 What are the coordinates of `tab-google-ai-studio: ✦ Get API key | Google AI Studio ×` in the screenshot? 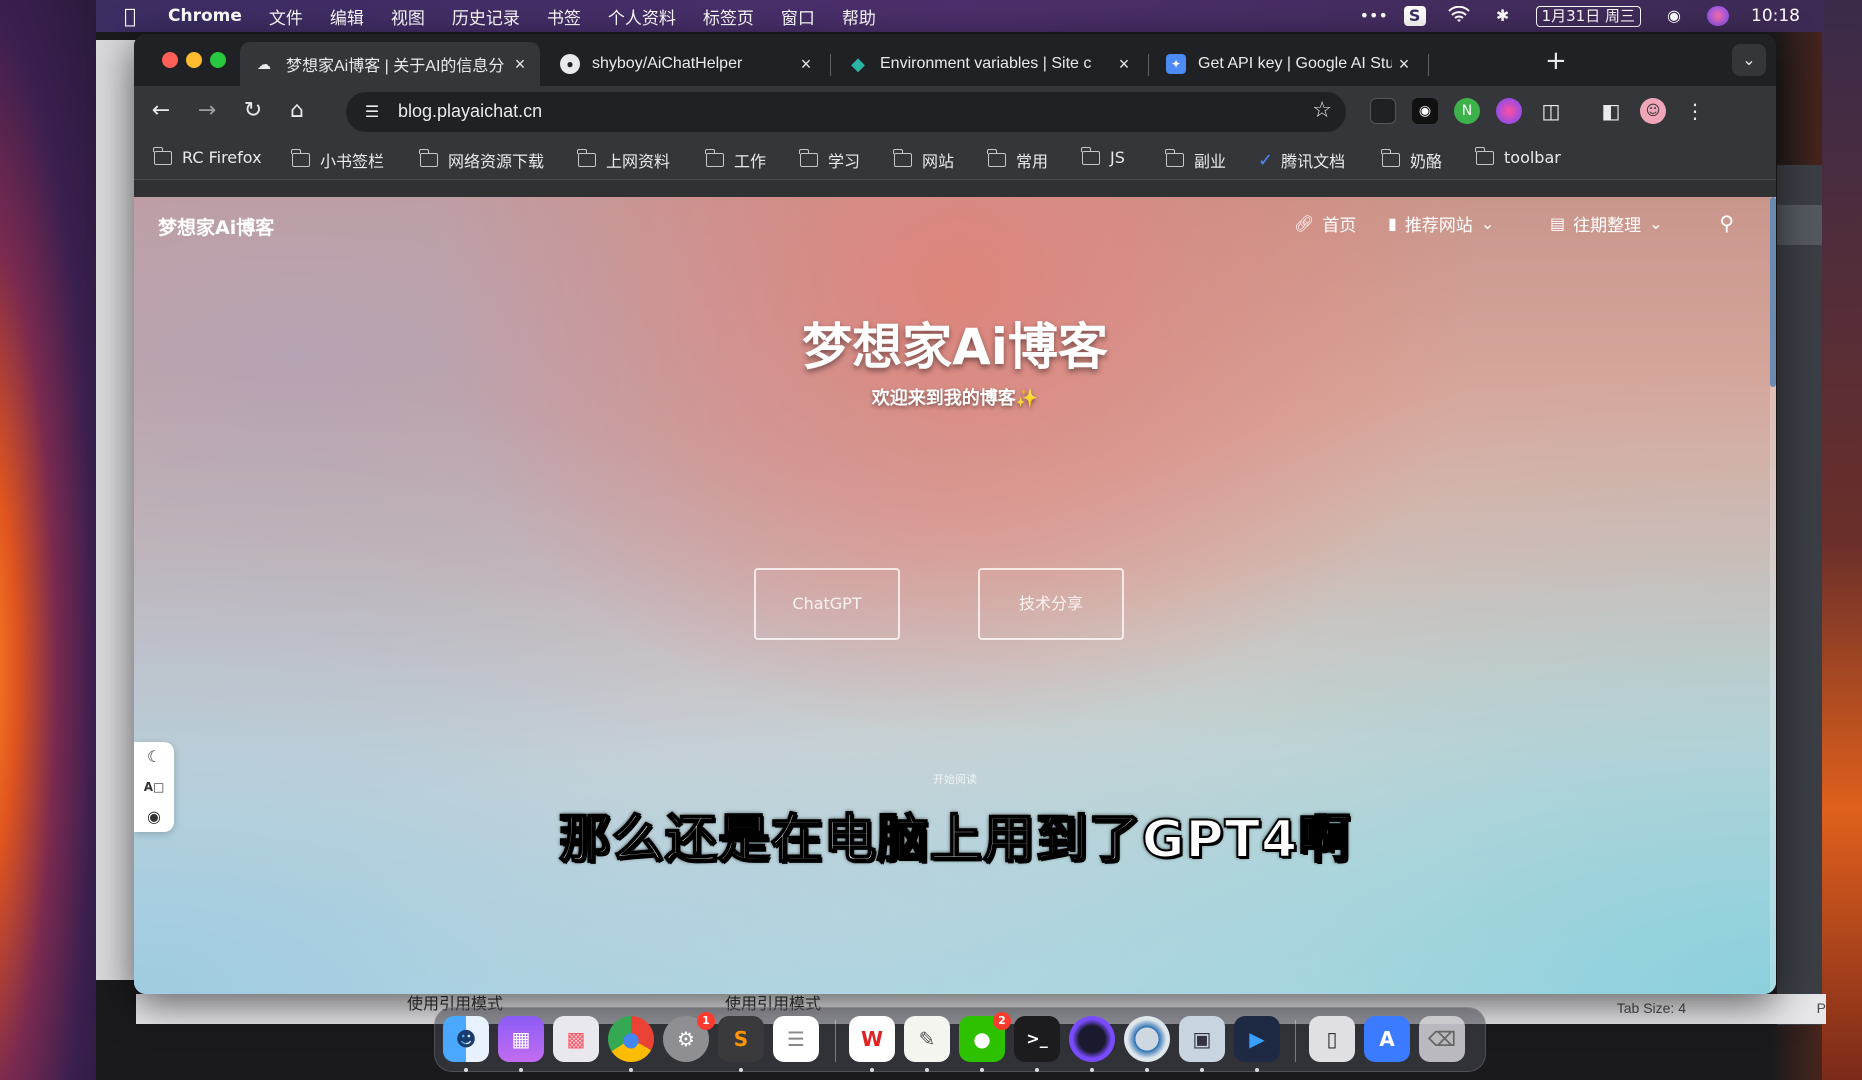 It's located at (1288, 64).